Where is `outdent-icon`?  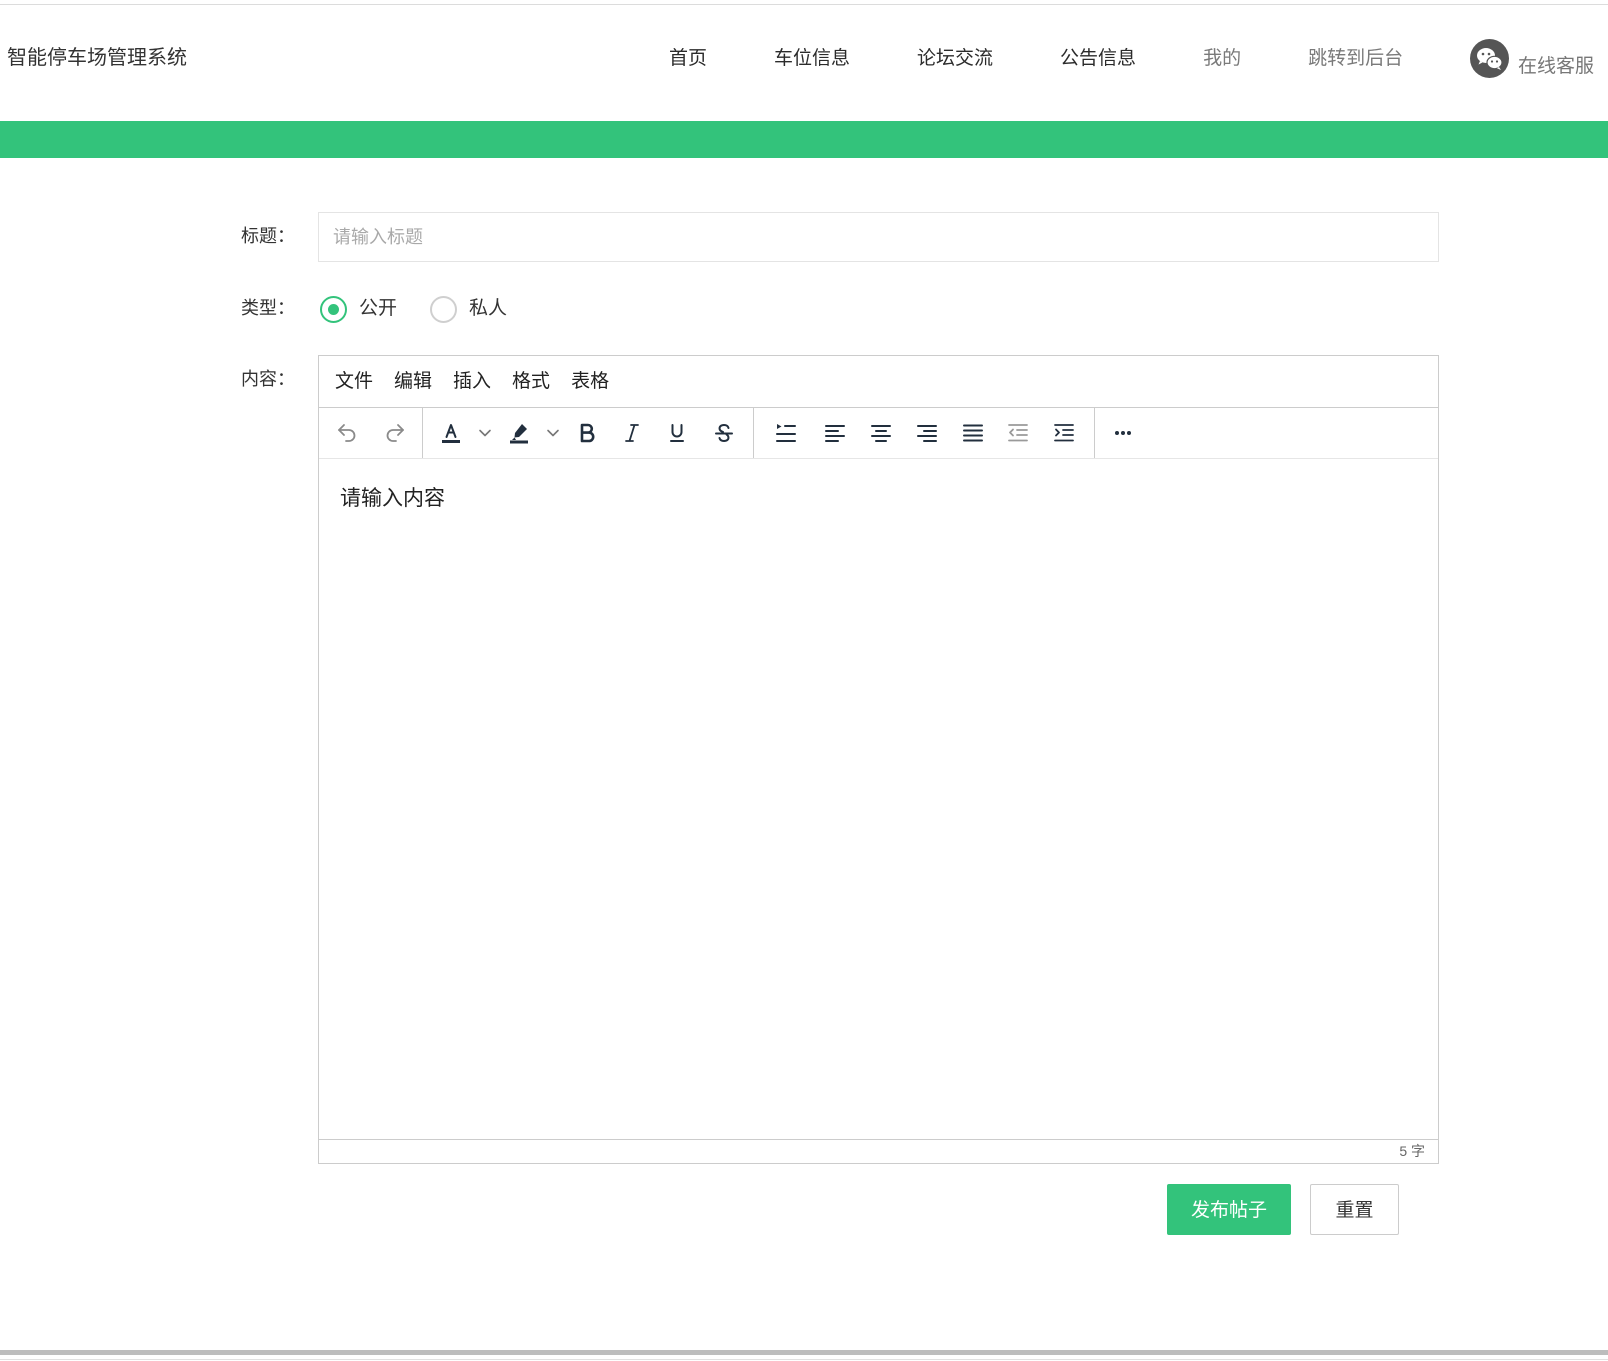 outdent-icon is located at coordinates (1018, 433).